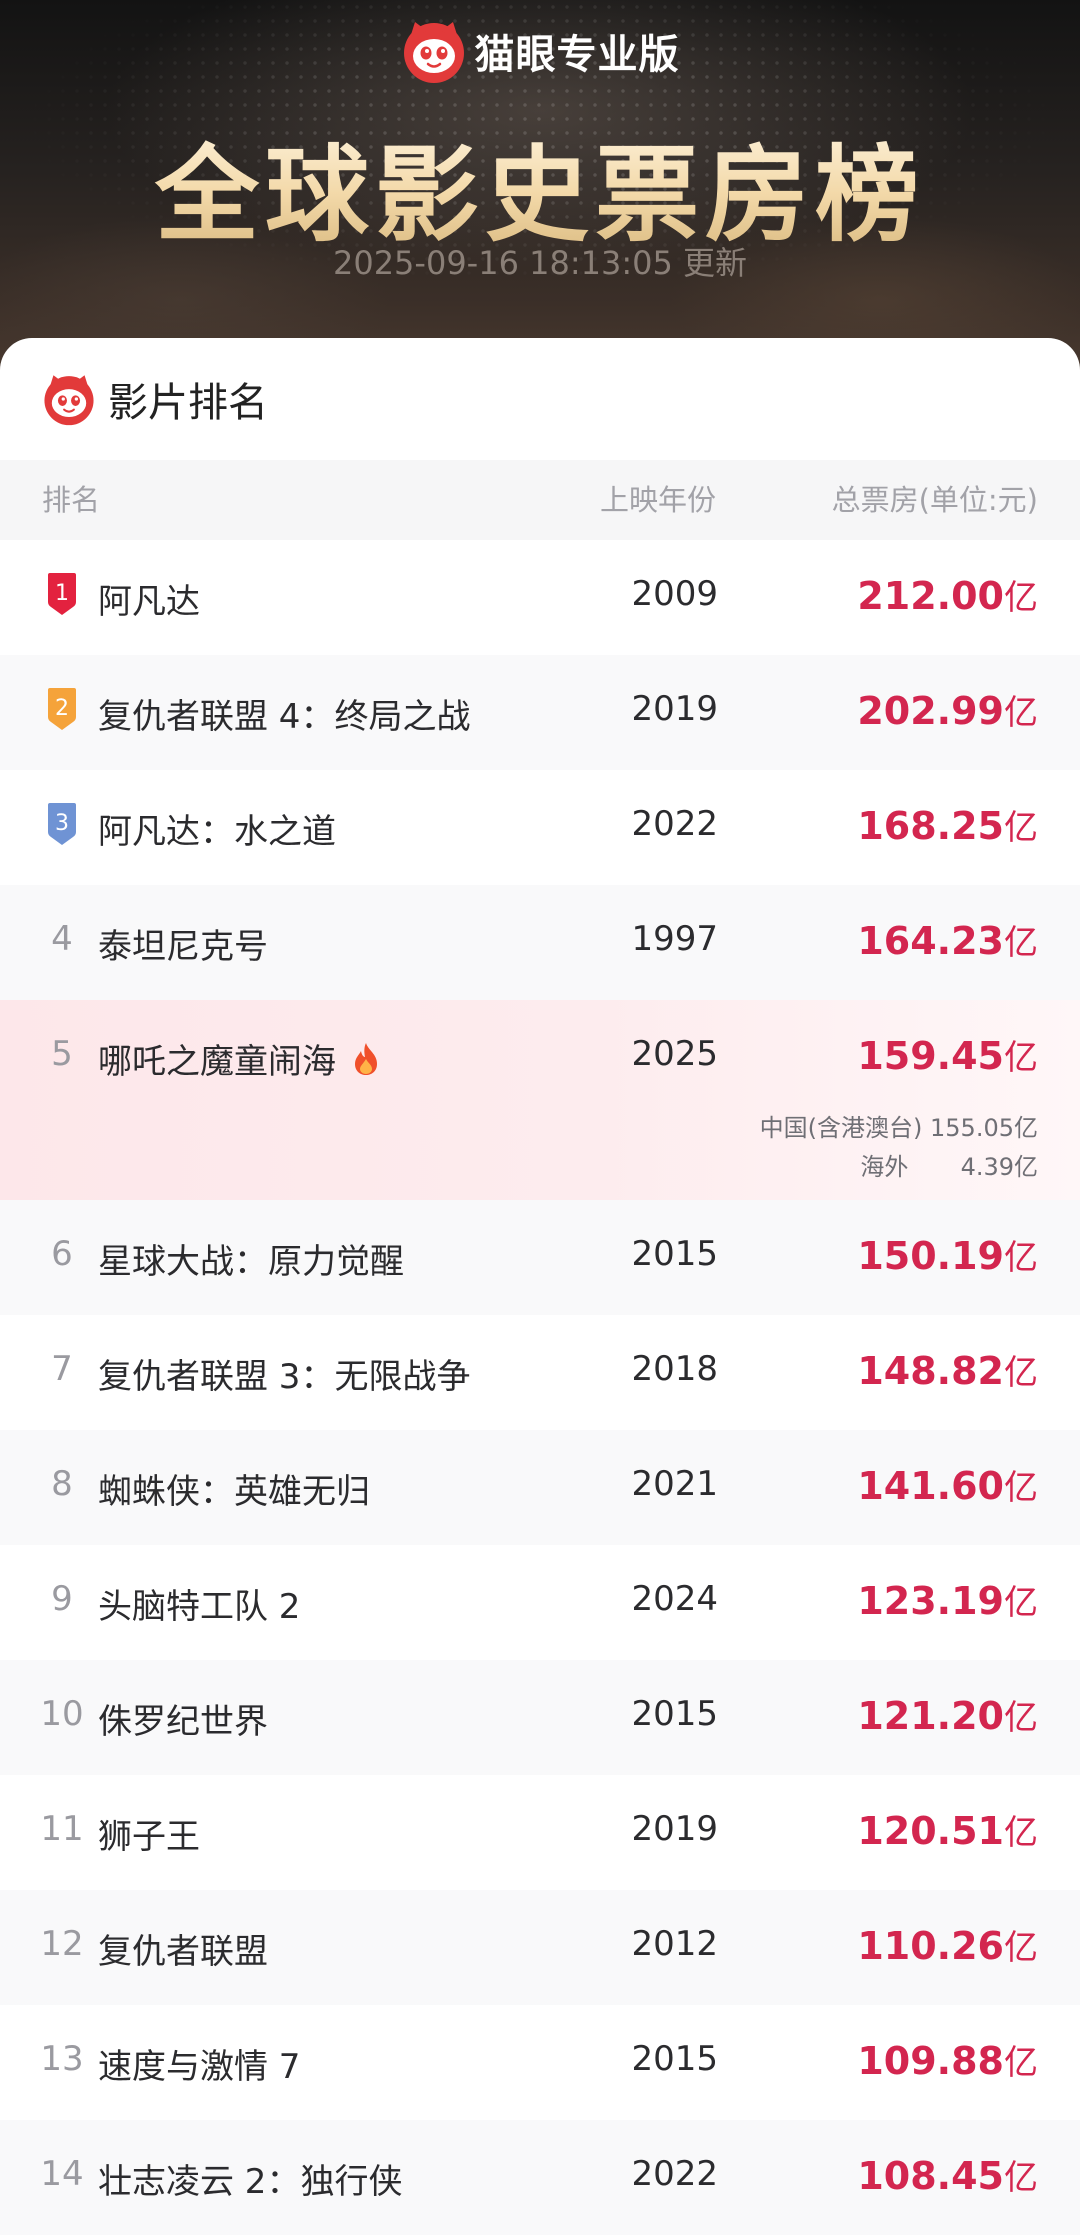 The height and width of the screenshot is (2235, 1080). I want to click on rank-number: 12, so click(62, 1944).